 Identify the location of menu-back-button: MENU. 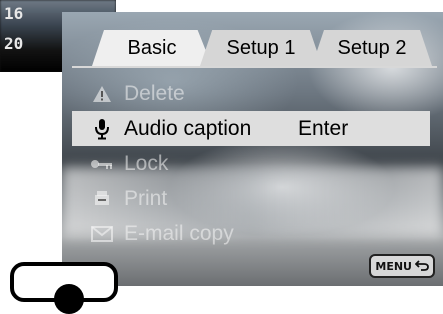
(402, 266).